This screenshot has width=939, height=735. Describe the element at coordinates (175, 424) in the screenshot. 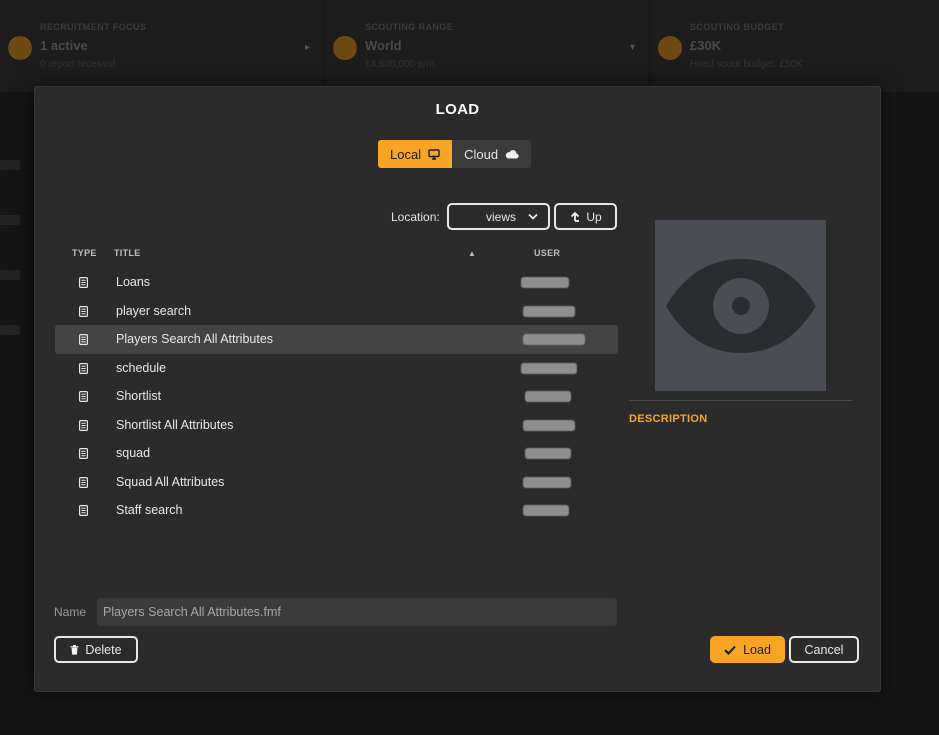

I see `file-title: Shortlist All Attributes` at that location.